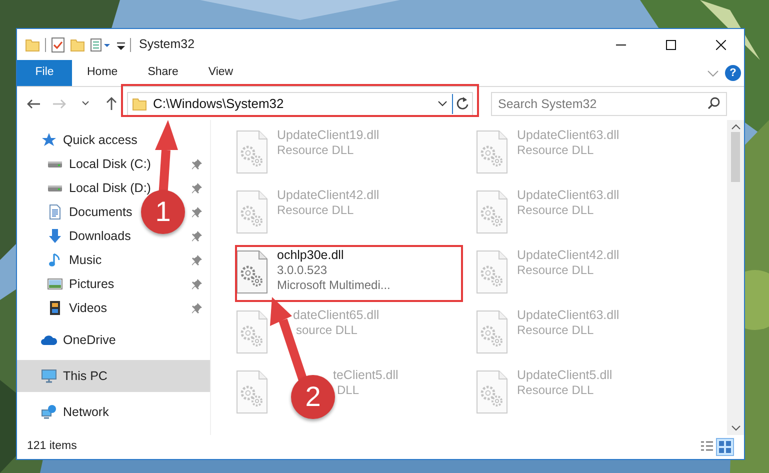  What do you see at coordinates (621, 45) in the screenshot?
I see `minimize-icon` at bounding box center [621, 45].